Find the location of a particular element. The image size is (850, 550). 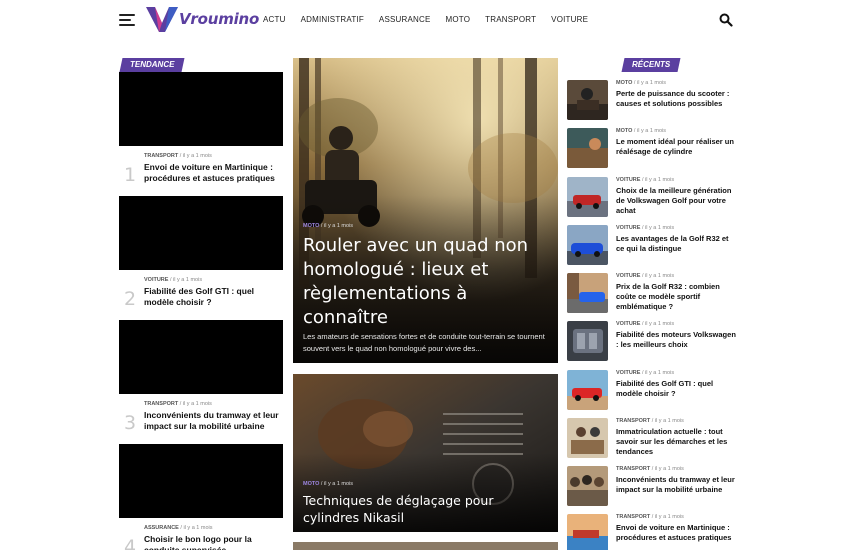

nav-item-transport: TRANSPORT is located at coordinates (510, 19).